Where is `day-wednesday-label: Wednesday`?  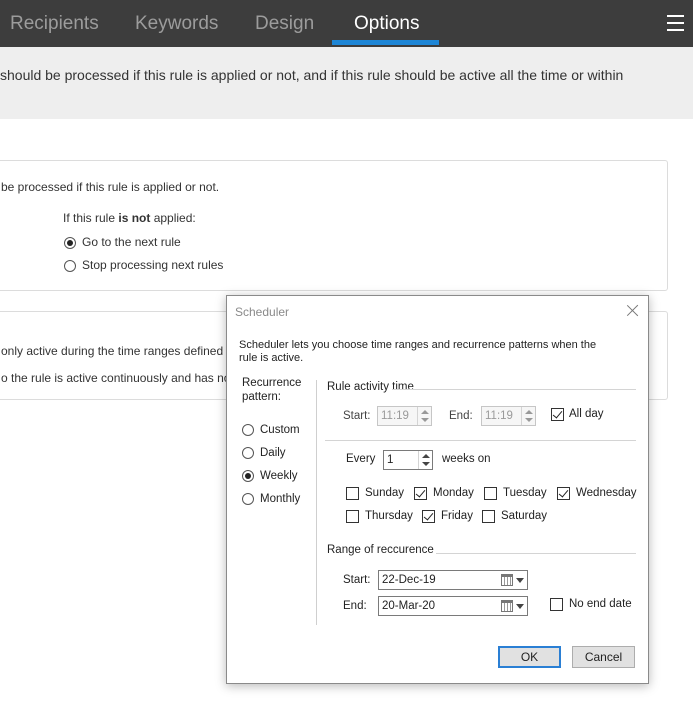 day-wednesday-label: Wednesday is located at coordinates (606, 493).